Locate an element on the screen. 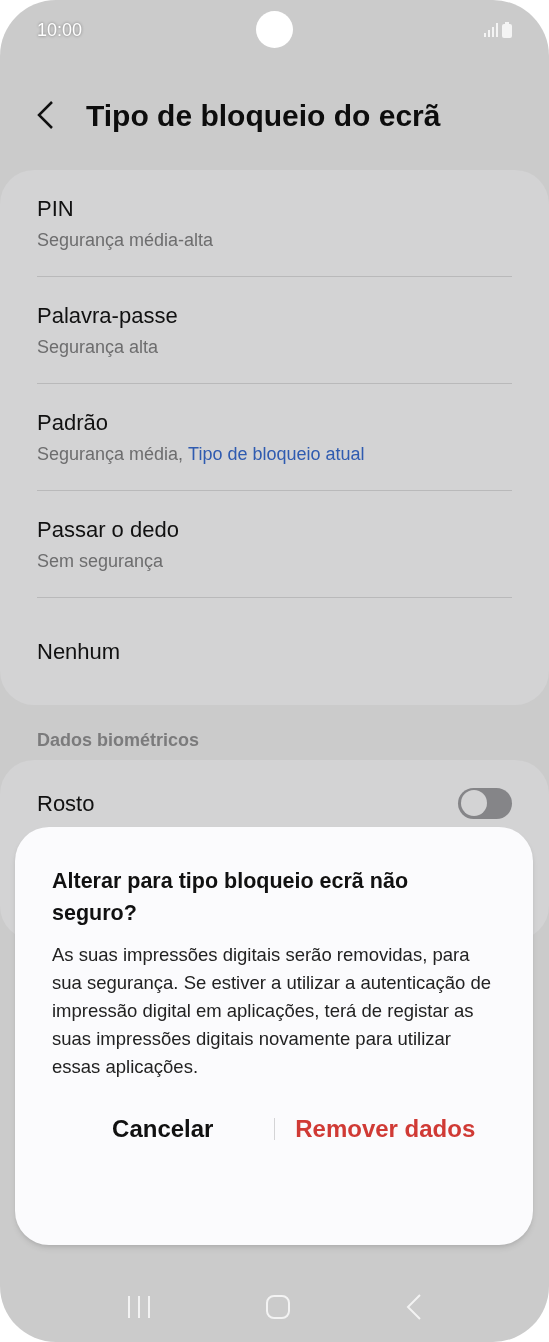 This screenshot has width=549, height=1342. toggle-switch is located at coordinates (485, 803).